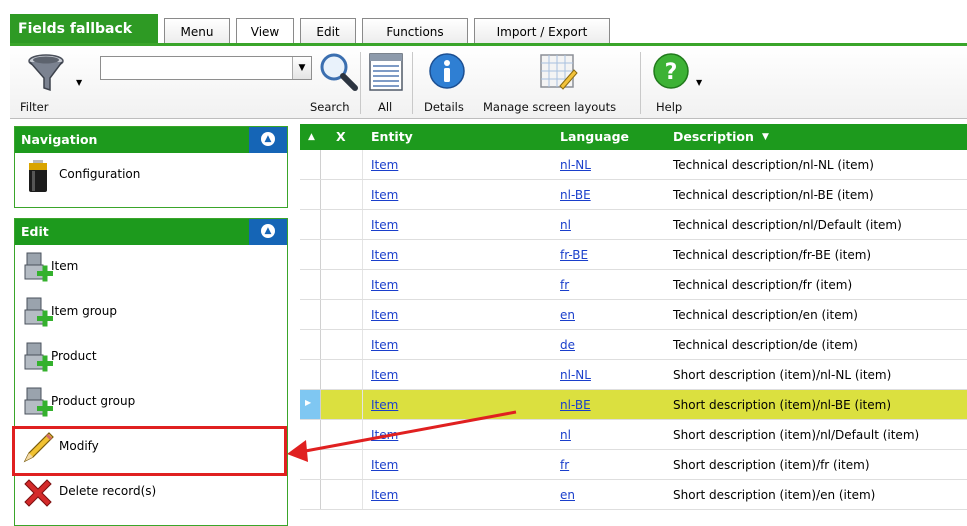 This screenshot has height=526, width=967. Describe the element at coordinates (197, 31) in the screenshot. I see `tab-menu: Menu` at that location.